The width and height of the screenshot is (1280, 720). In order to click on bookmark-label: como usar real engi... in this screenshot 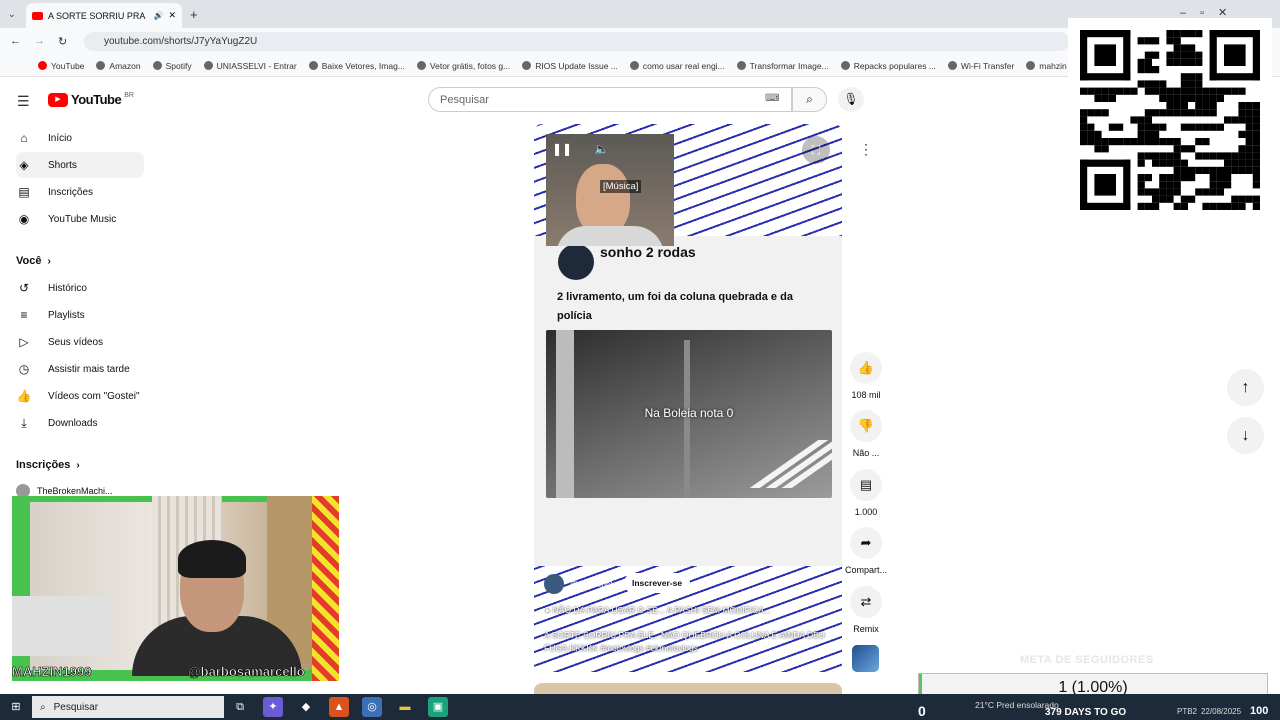, I will do `click(683, 65)`.